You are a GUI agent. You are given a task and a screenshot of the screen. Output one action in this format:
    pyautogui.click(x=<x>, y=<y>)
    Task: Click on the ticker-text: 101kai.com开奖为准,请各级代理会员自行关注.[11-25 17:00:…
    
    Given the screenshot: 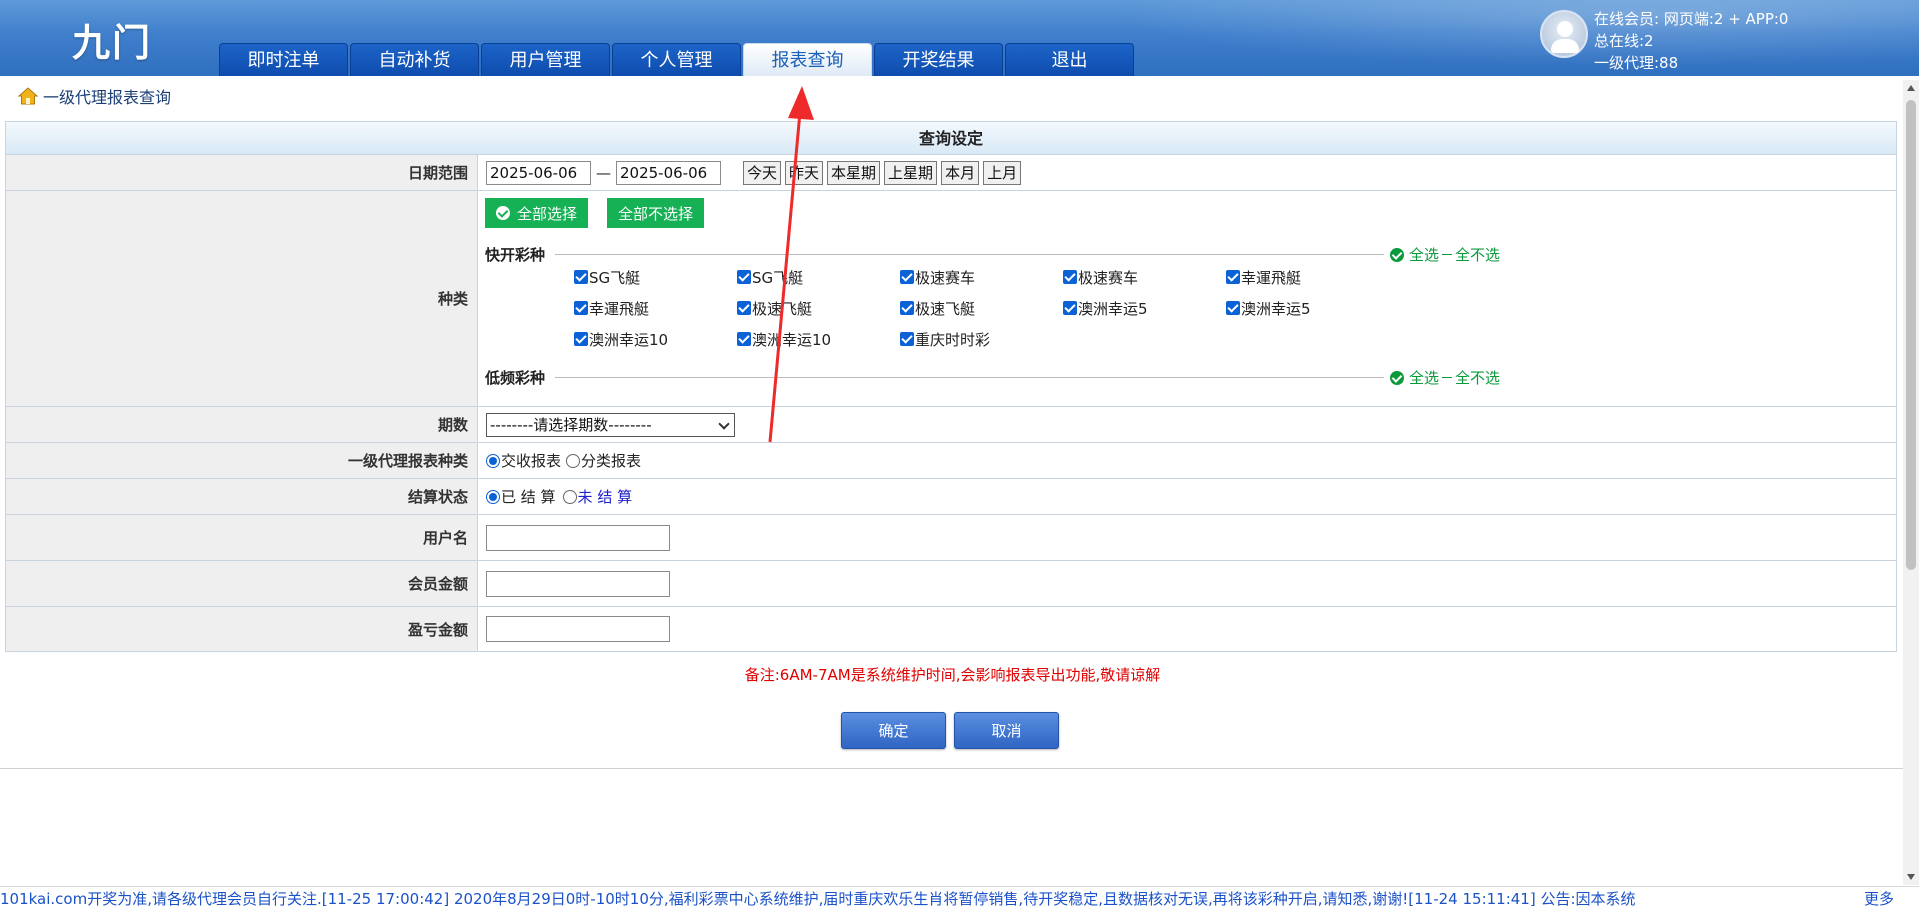 What is the action you would take?
    pyautogui.click(x=920, y=898)
    